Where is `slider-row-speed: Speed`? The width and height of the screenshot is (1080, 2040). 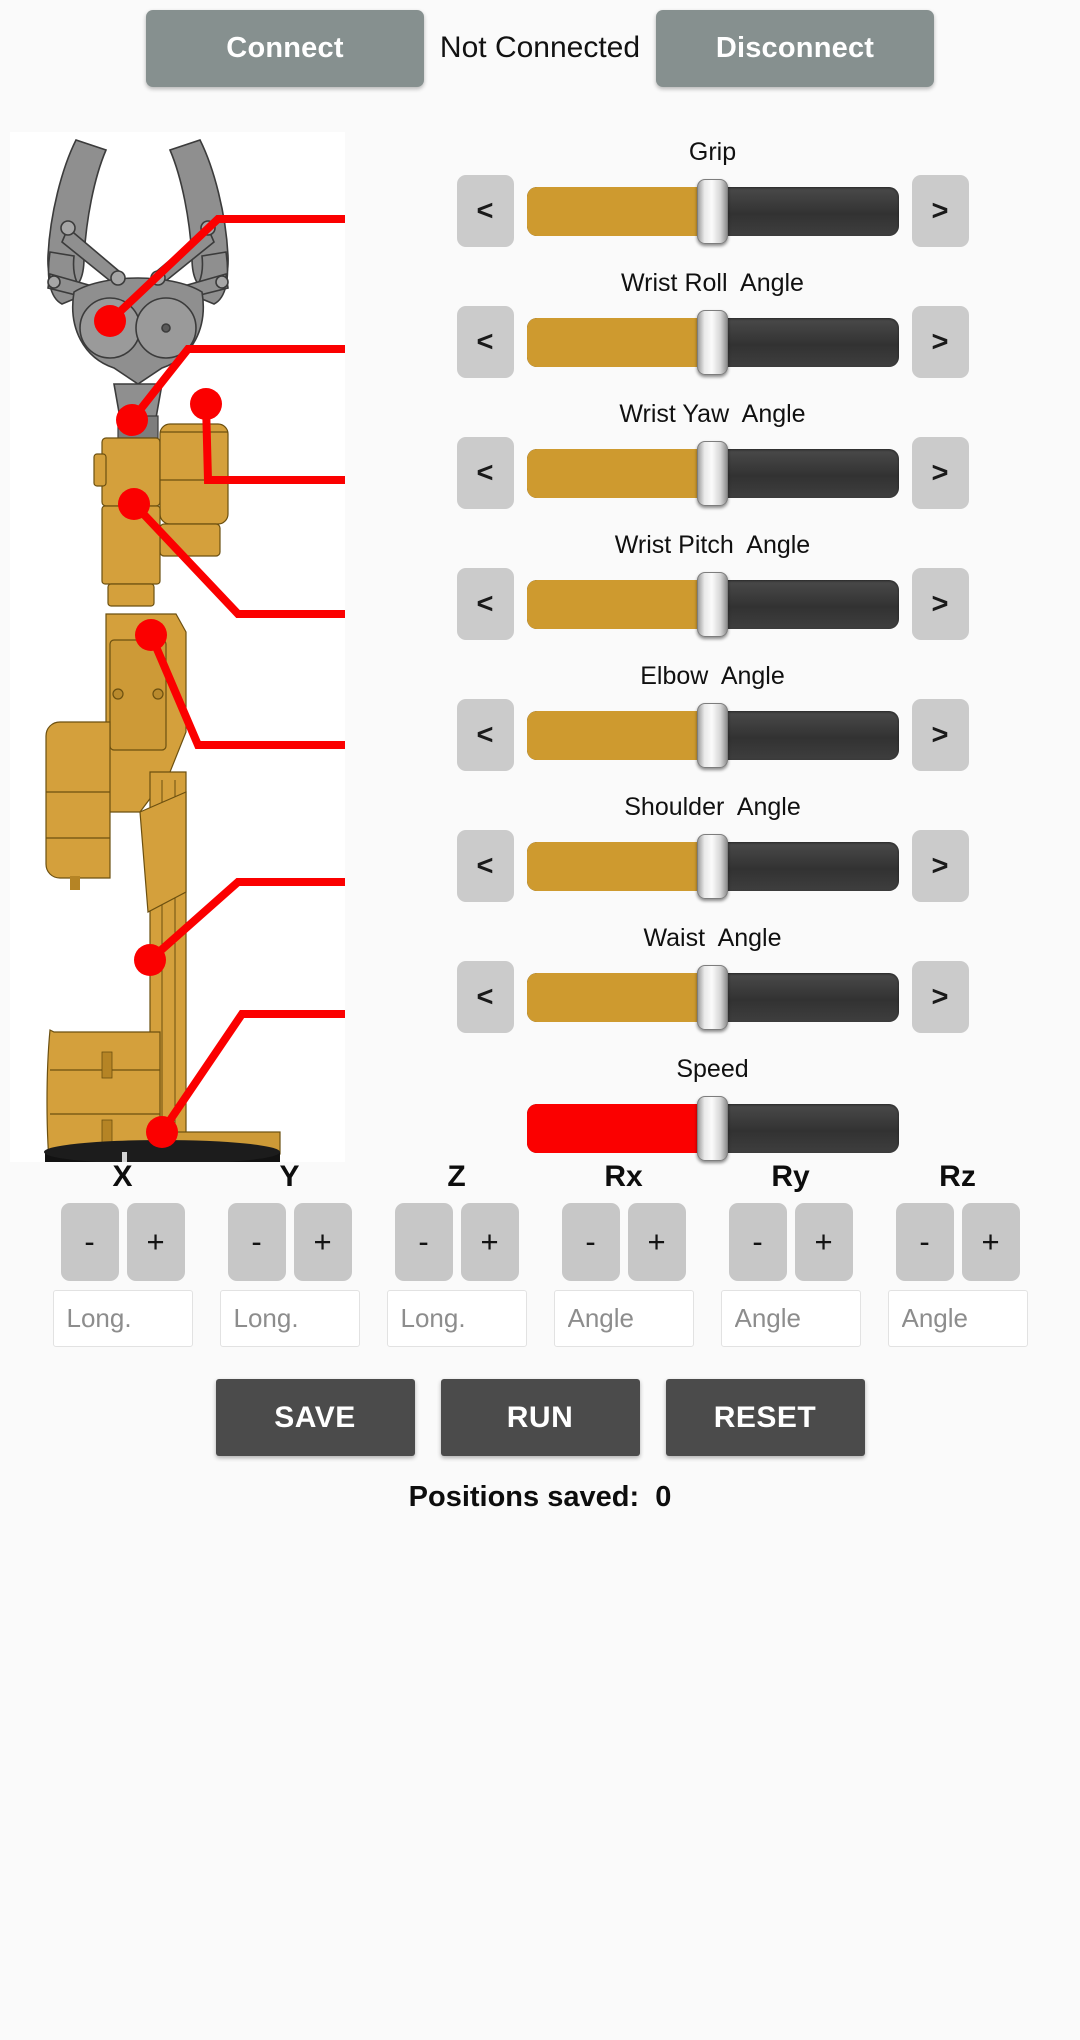 slider-row-speed: Speed is located at coordinates (712, 1114).